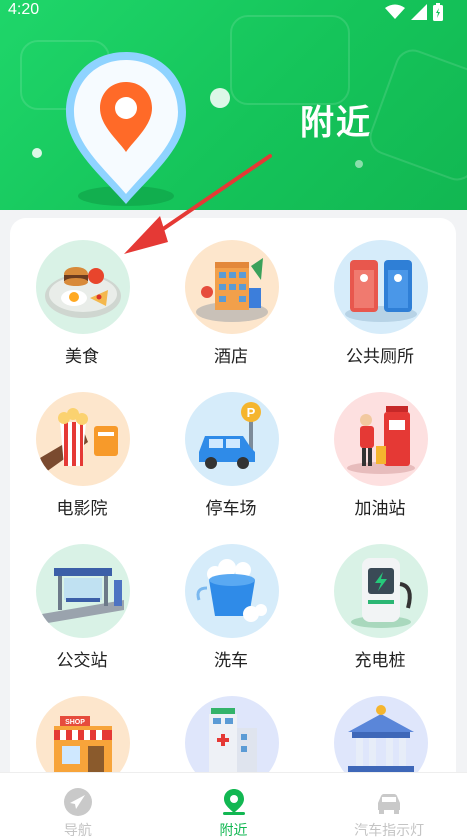 The height and width of the screenshot is (840, 467). I want to click on category-car-wash: 洗车, so click(231, 596).